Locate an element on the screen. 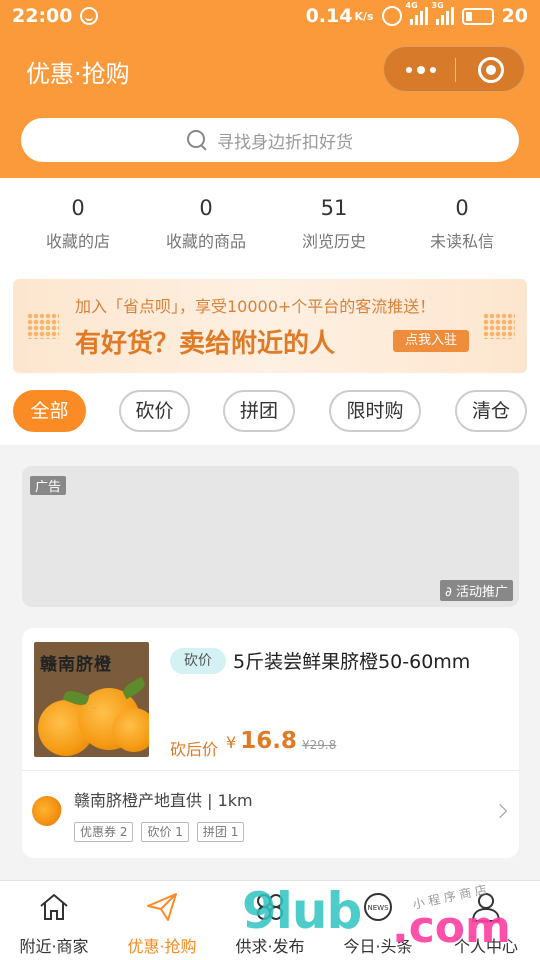 The height and width of the screenshot is (960, 540). dots-decoration-left is located at coordinates (43, 326).